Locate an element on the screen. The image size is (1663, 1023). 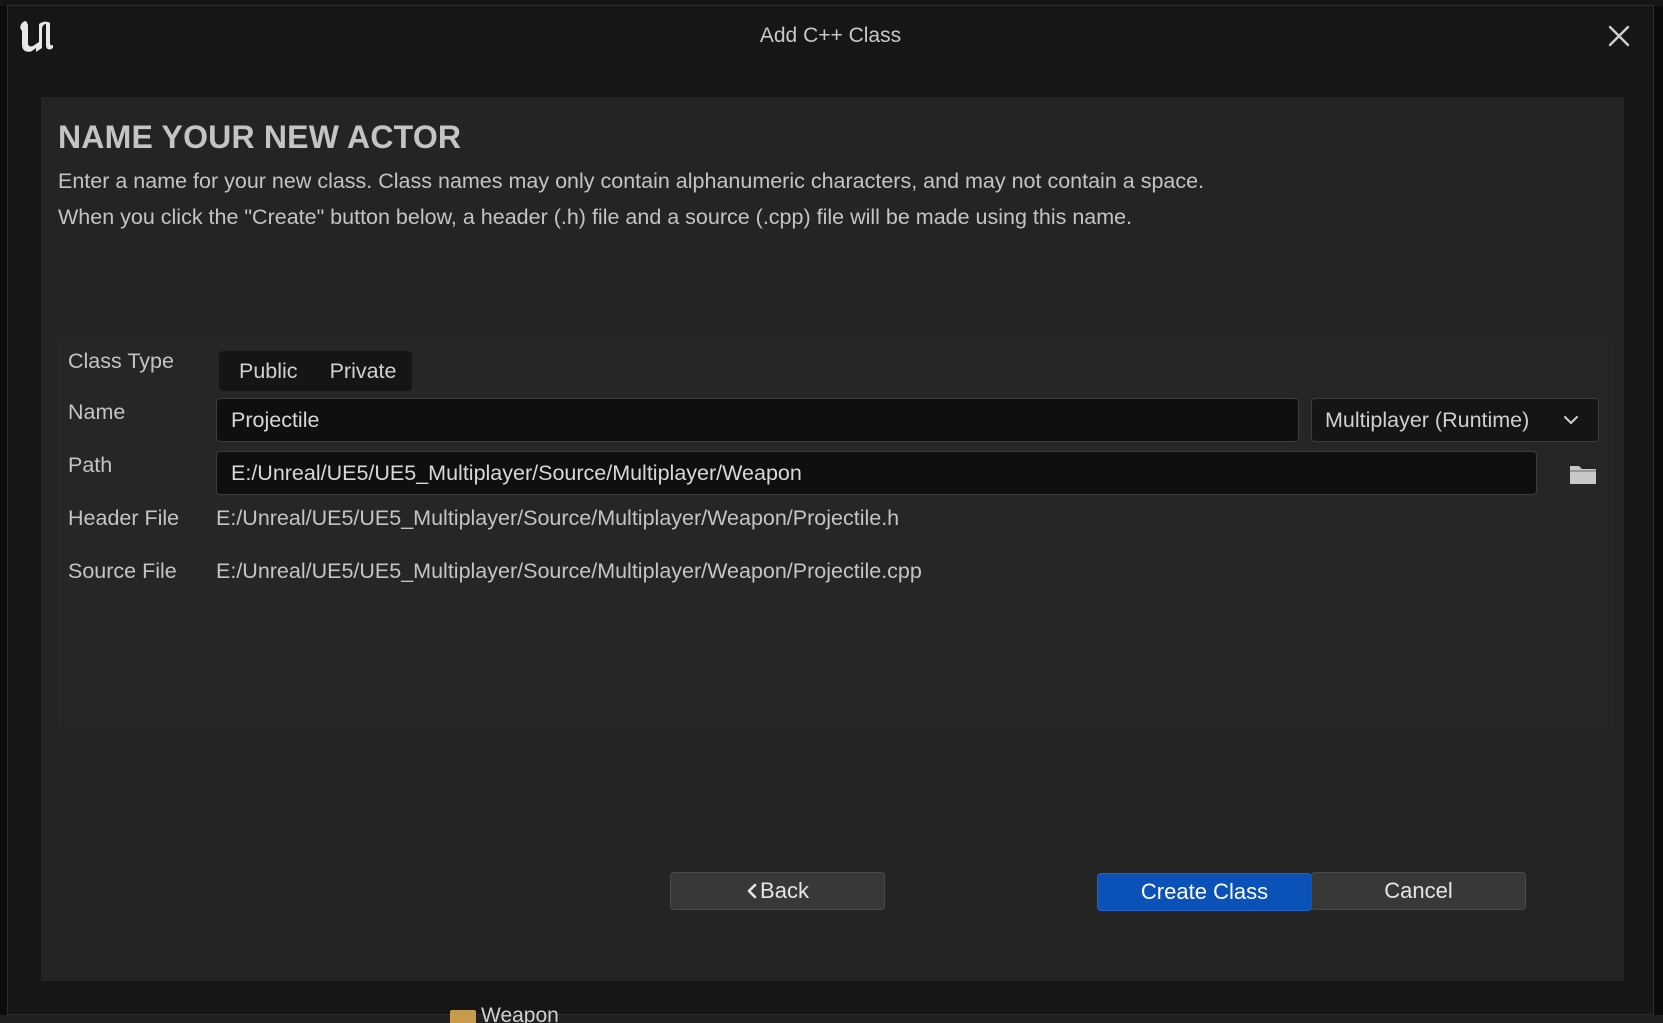
class-type-toggle: Public Private is located at coordinates (316, 371).